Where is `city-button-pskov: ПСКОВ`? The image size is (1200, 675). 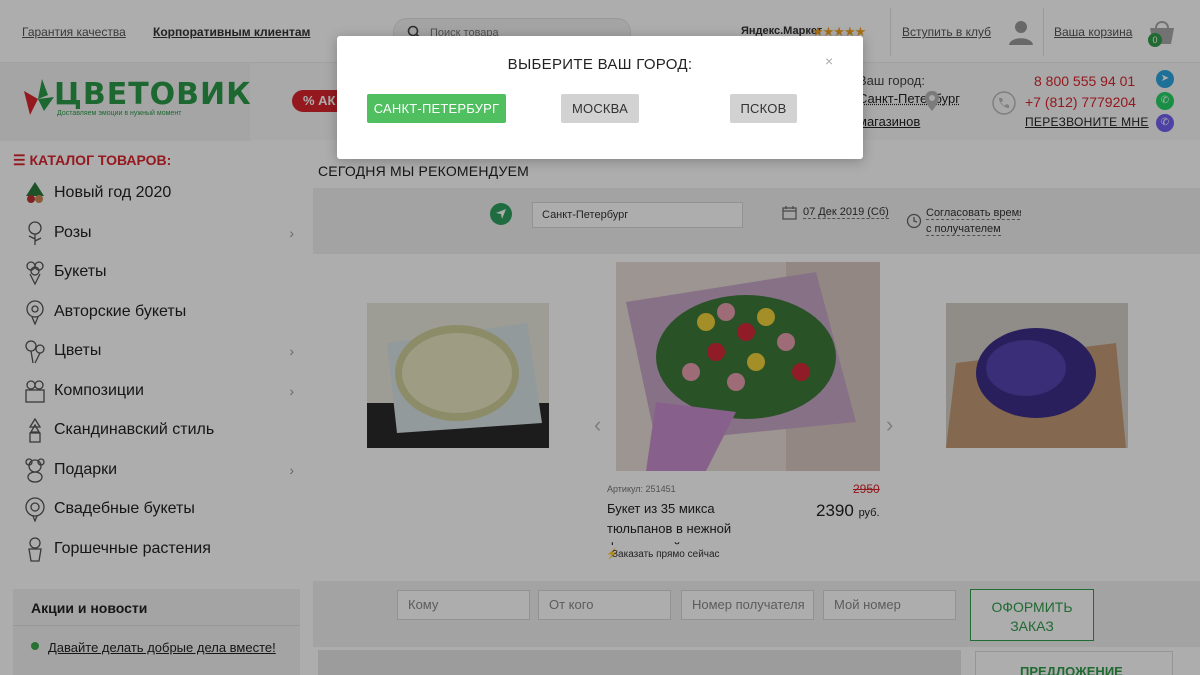 city-button-pskov: ПСКОВ is located at coordinates (763, 108).